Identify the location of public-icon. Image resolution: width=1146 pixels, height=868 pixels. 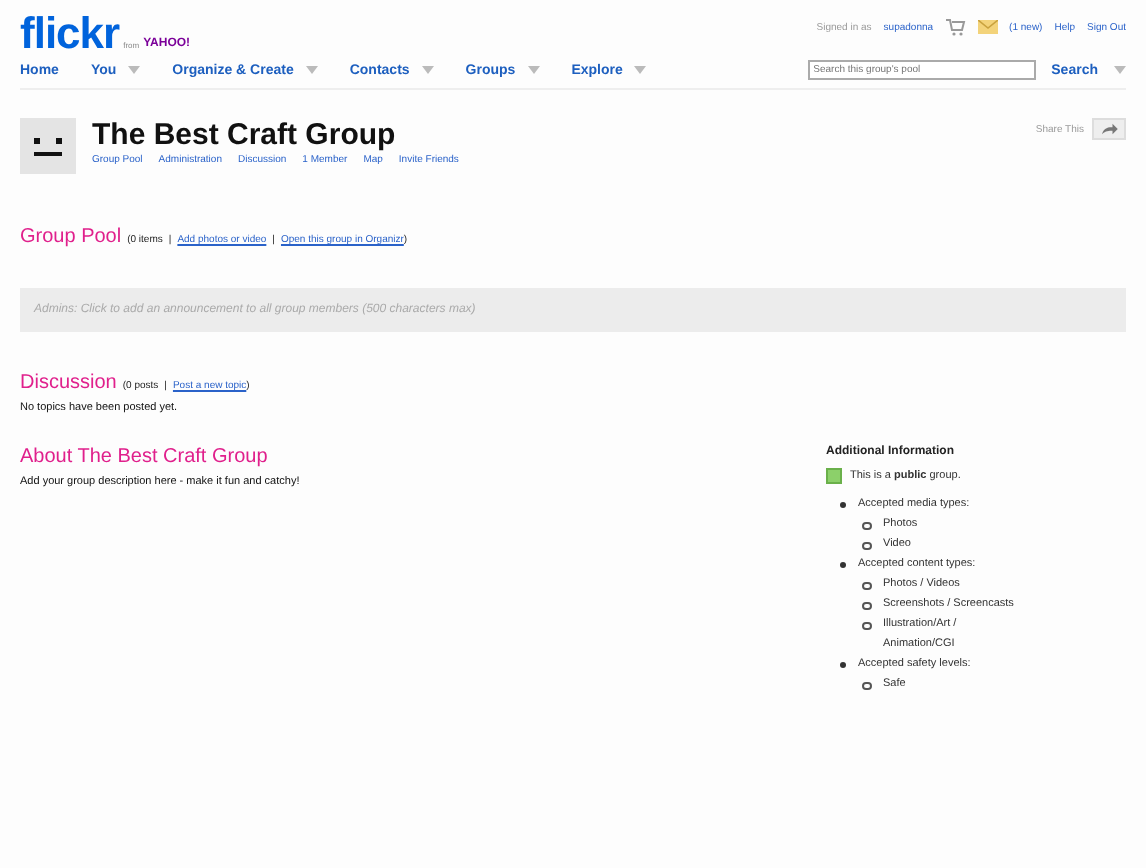
(834, 476).